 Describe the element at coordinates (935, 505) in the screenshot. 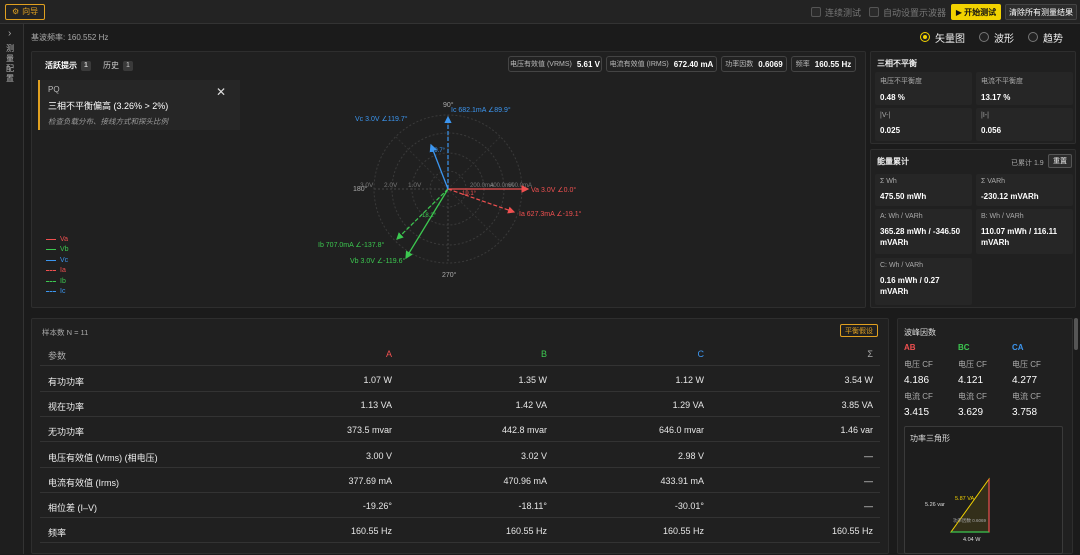

I see `reactive-power-label: 5.26 var` at that location.